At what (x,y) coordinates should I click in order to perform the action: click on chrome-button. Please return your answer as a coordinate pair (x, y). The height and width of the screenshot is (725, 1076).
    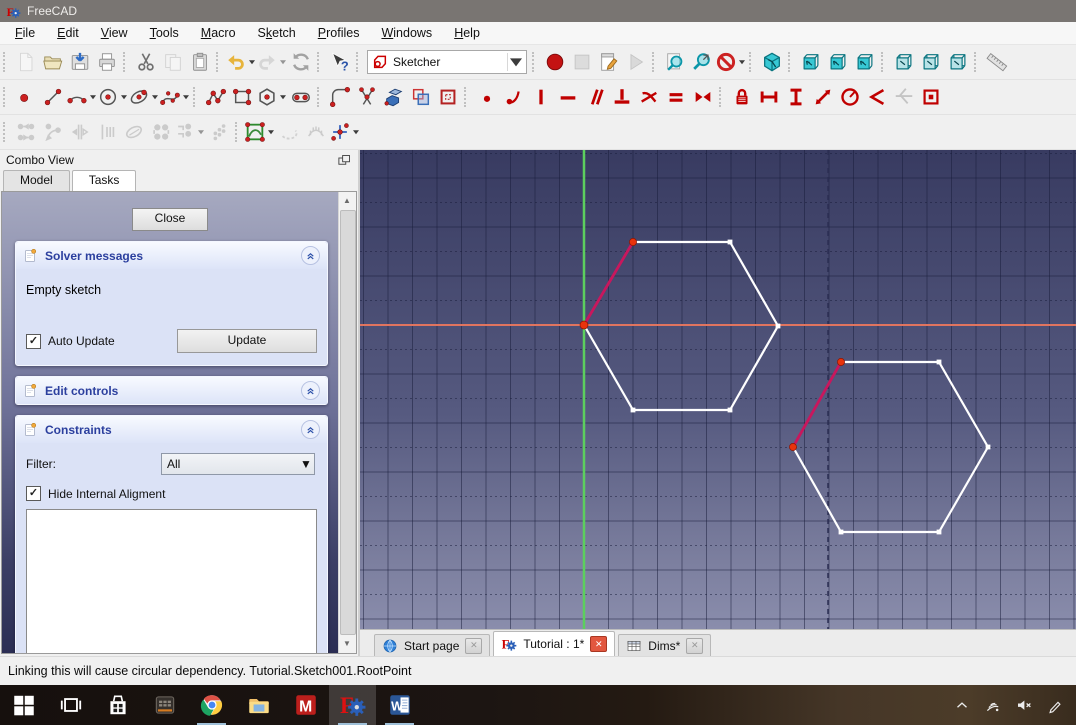
    Looking at the image, I should click on (211, 705).